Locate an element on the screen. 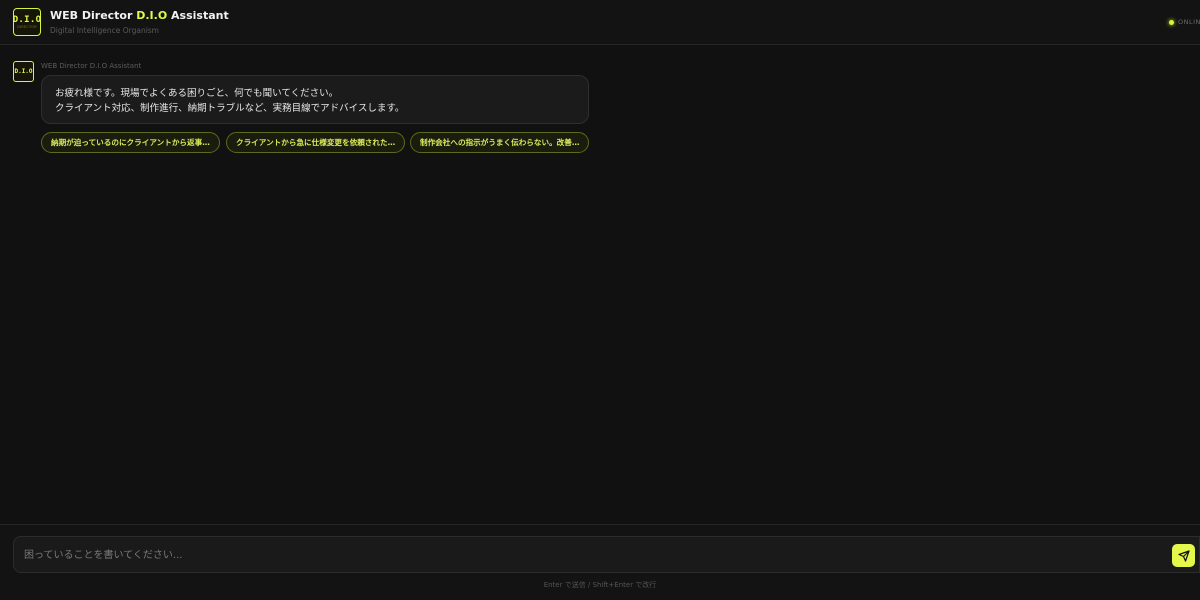 Image resolution: width=1200 pixels, height=600 pixels. message-input is located at coordinates (594, 555).